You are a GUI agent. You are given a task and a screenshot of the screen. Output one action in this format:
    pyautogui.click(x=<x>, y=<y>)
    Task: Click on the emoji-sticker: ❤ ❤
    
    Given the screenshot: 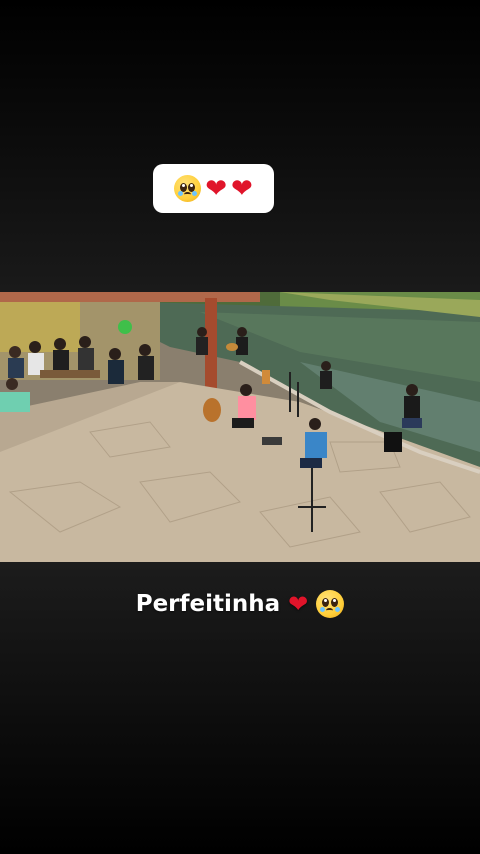 What is the action you would take?
    pyautogui.click(x=213, y=188)
    